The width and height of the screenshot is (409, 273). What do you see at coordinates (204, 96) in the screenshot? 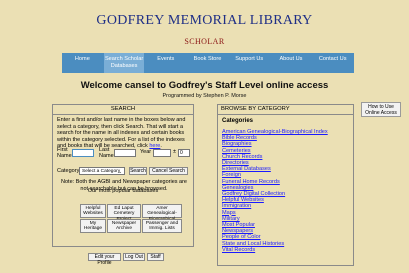
I see `programmed-by: Programmed by Stephen P. Morse` at bounding box center [204, 96].